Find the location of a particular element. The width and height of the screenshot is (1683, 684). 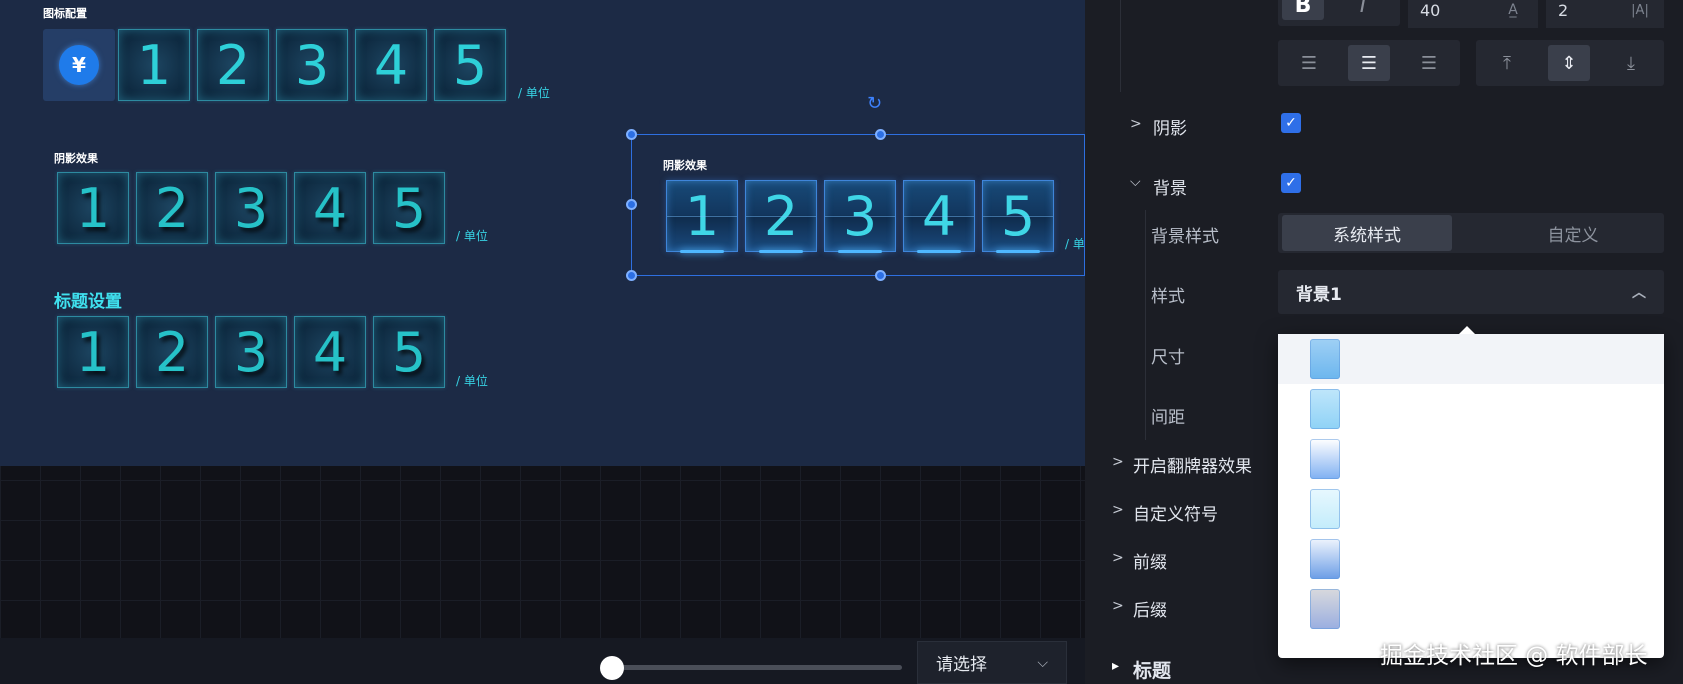

caret-right-icon: ▸ is located at coordinates (1115, 666).